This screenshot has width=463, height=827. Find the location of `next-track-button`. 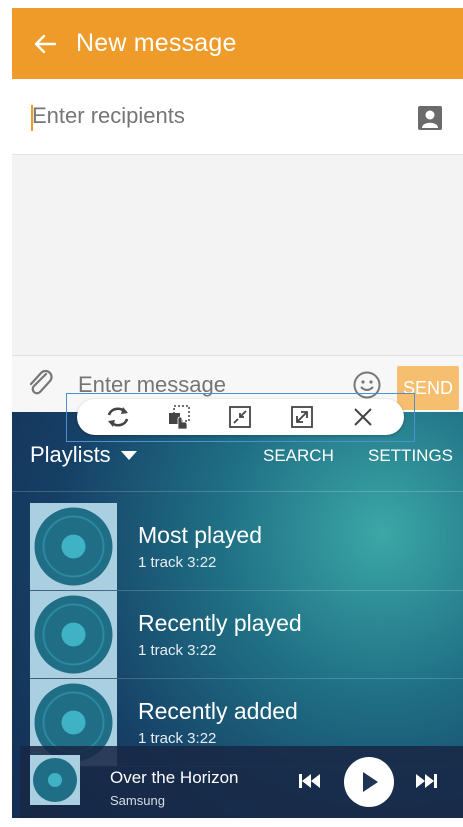

next-track-button is located at coordinates (426, 781).